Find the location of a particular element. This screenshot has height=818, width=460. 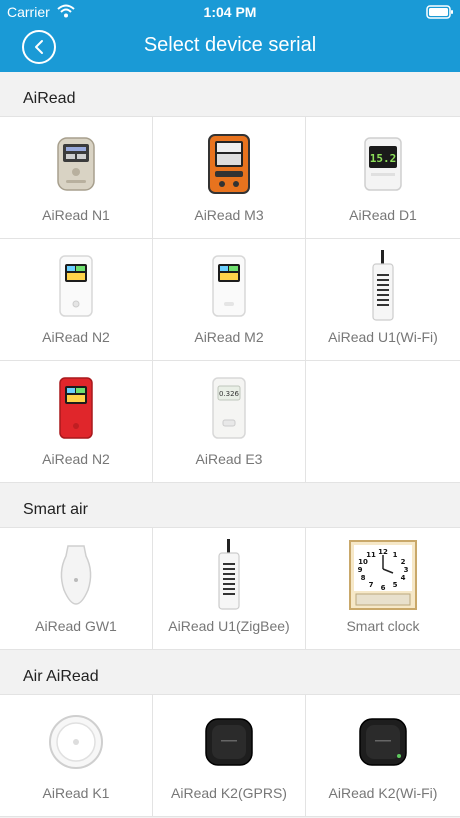

clock-numeral: 11 is located at coordinates (371, 555).